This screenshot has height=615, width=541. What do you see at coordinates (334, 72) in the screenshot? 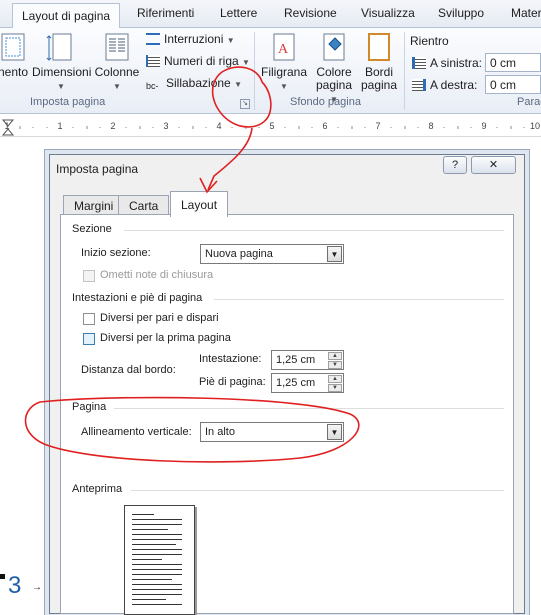
I see `colore-pagina-label-1: Colore` at bounding box center [334, 72].